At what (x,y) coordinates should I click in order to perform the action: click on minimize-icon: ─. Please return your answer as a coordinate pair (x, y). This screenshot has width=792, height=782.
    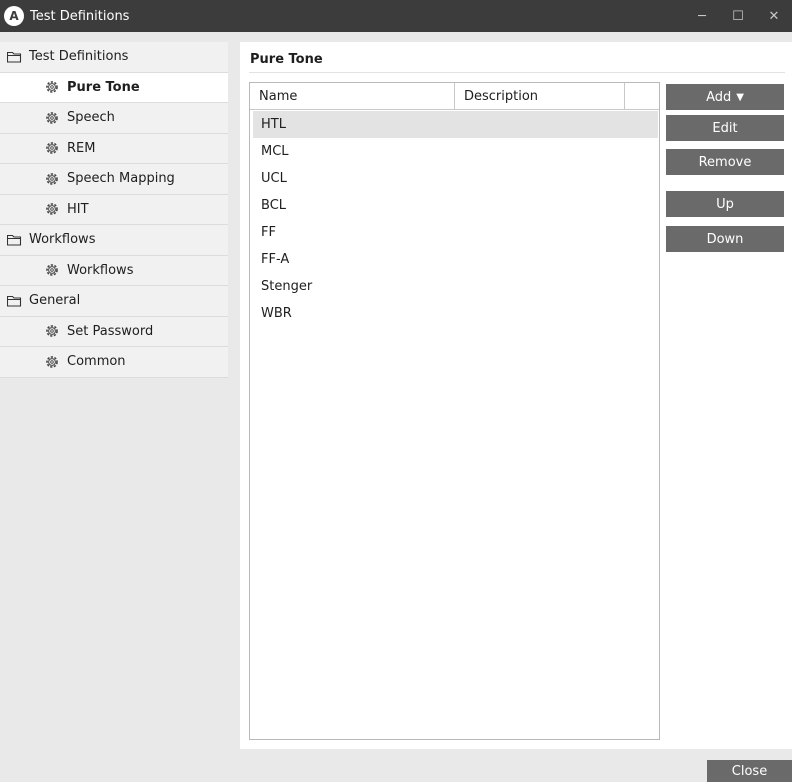
    Looking at the image, I should click on (702, 16).